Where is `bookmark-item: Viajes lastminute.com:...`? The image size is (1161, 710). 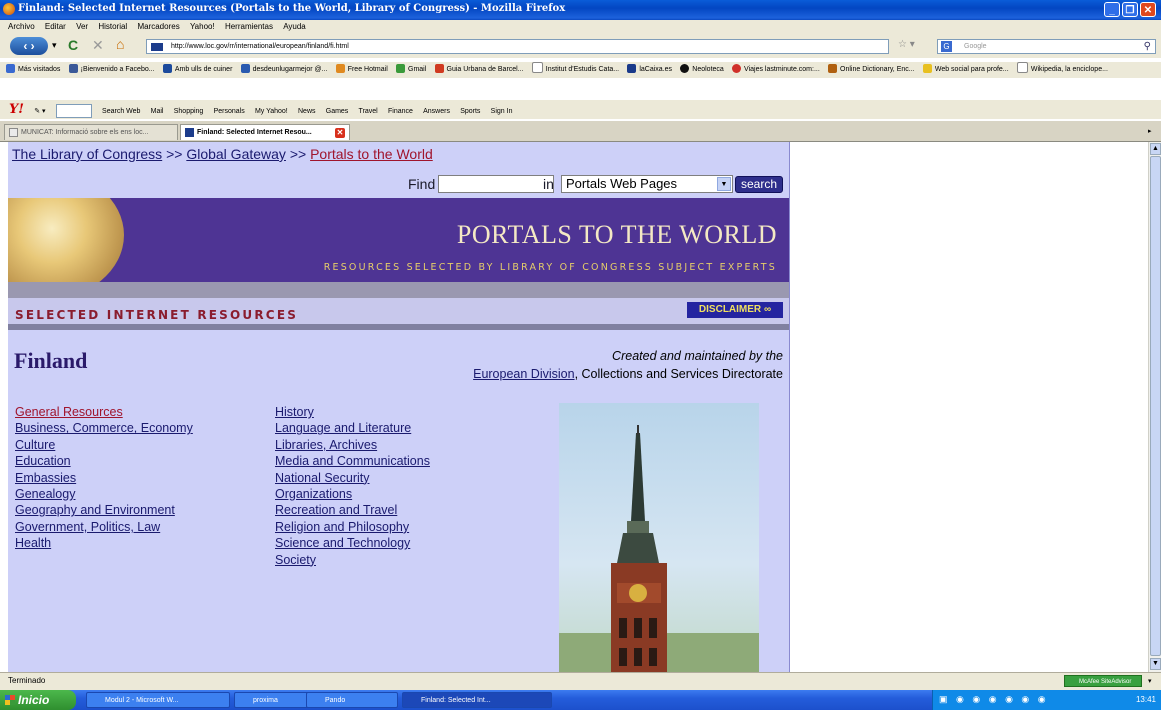 bookmark-item: Viajes lastminute.com:... is located at coordinates (776, 70).